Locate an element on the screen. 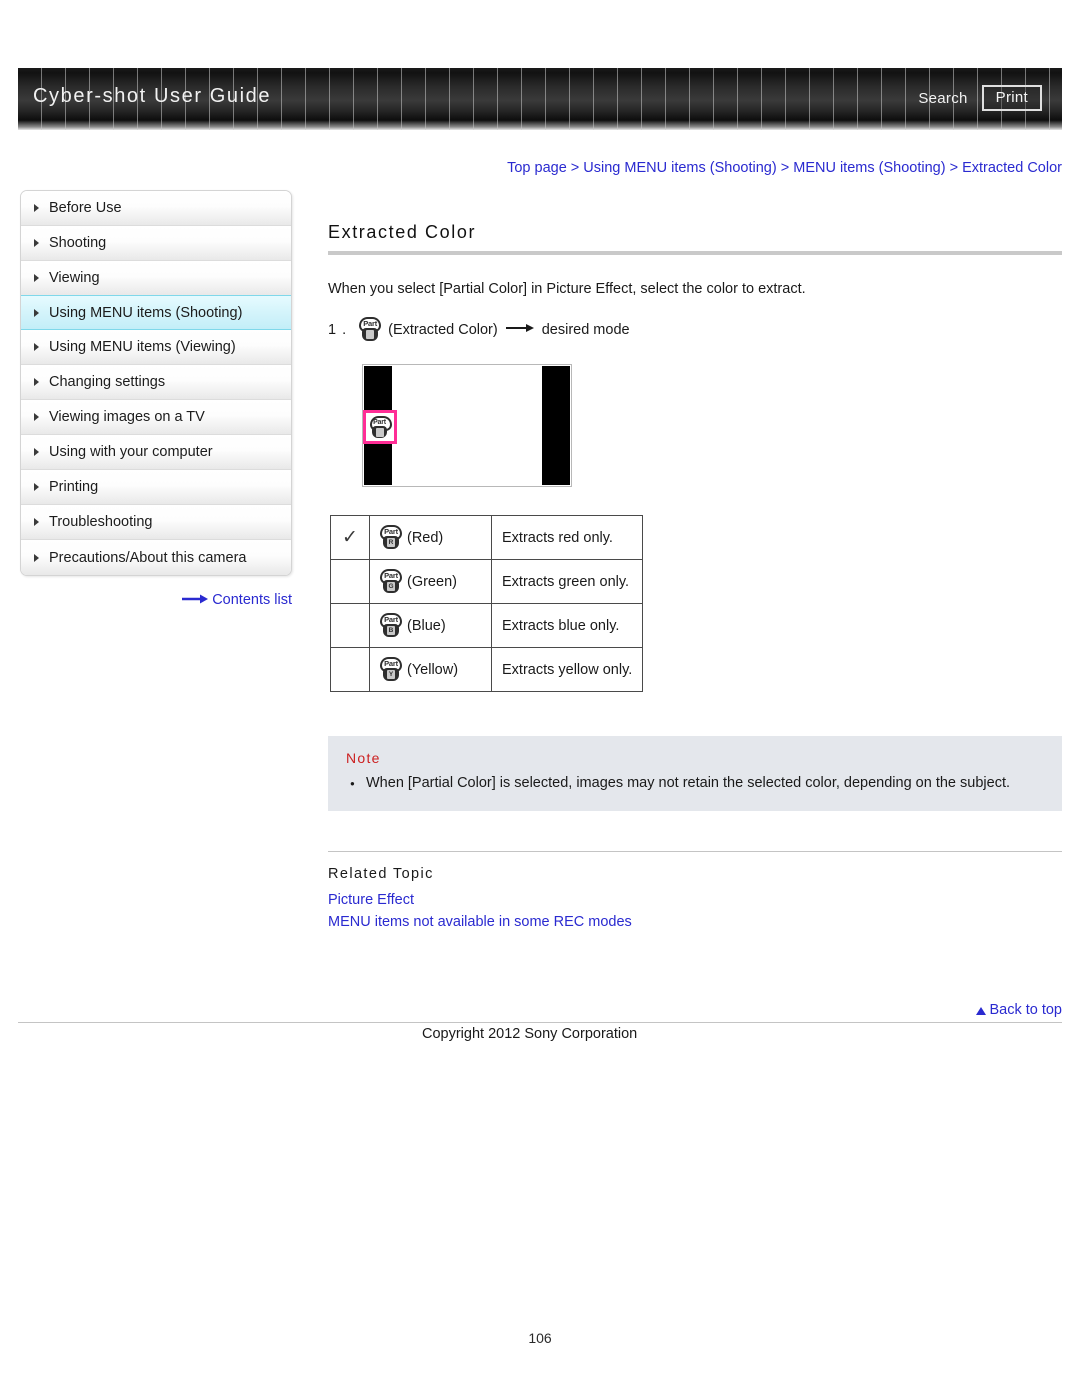  sidebar-item-using-with-your-computer: Using with your computer is located at coordinates (156, 452).